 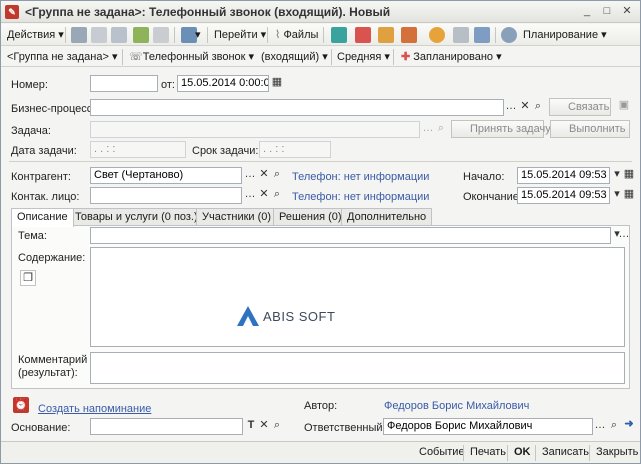 What do you see at coordinates (251, 426) in the screenshot?
I see `type-icon: T` at bounding box center [251, 426].